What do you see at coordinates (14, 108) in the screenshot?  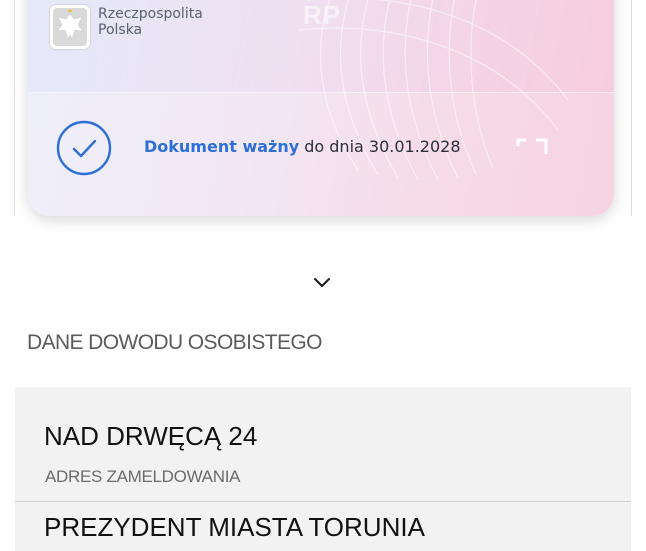 I see `frame-divider-left` at bounding box center [14, 108].